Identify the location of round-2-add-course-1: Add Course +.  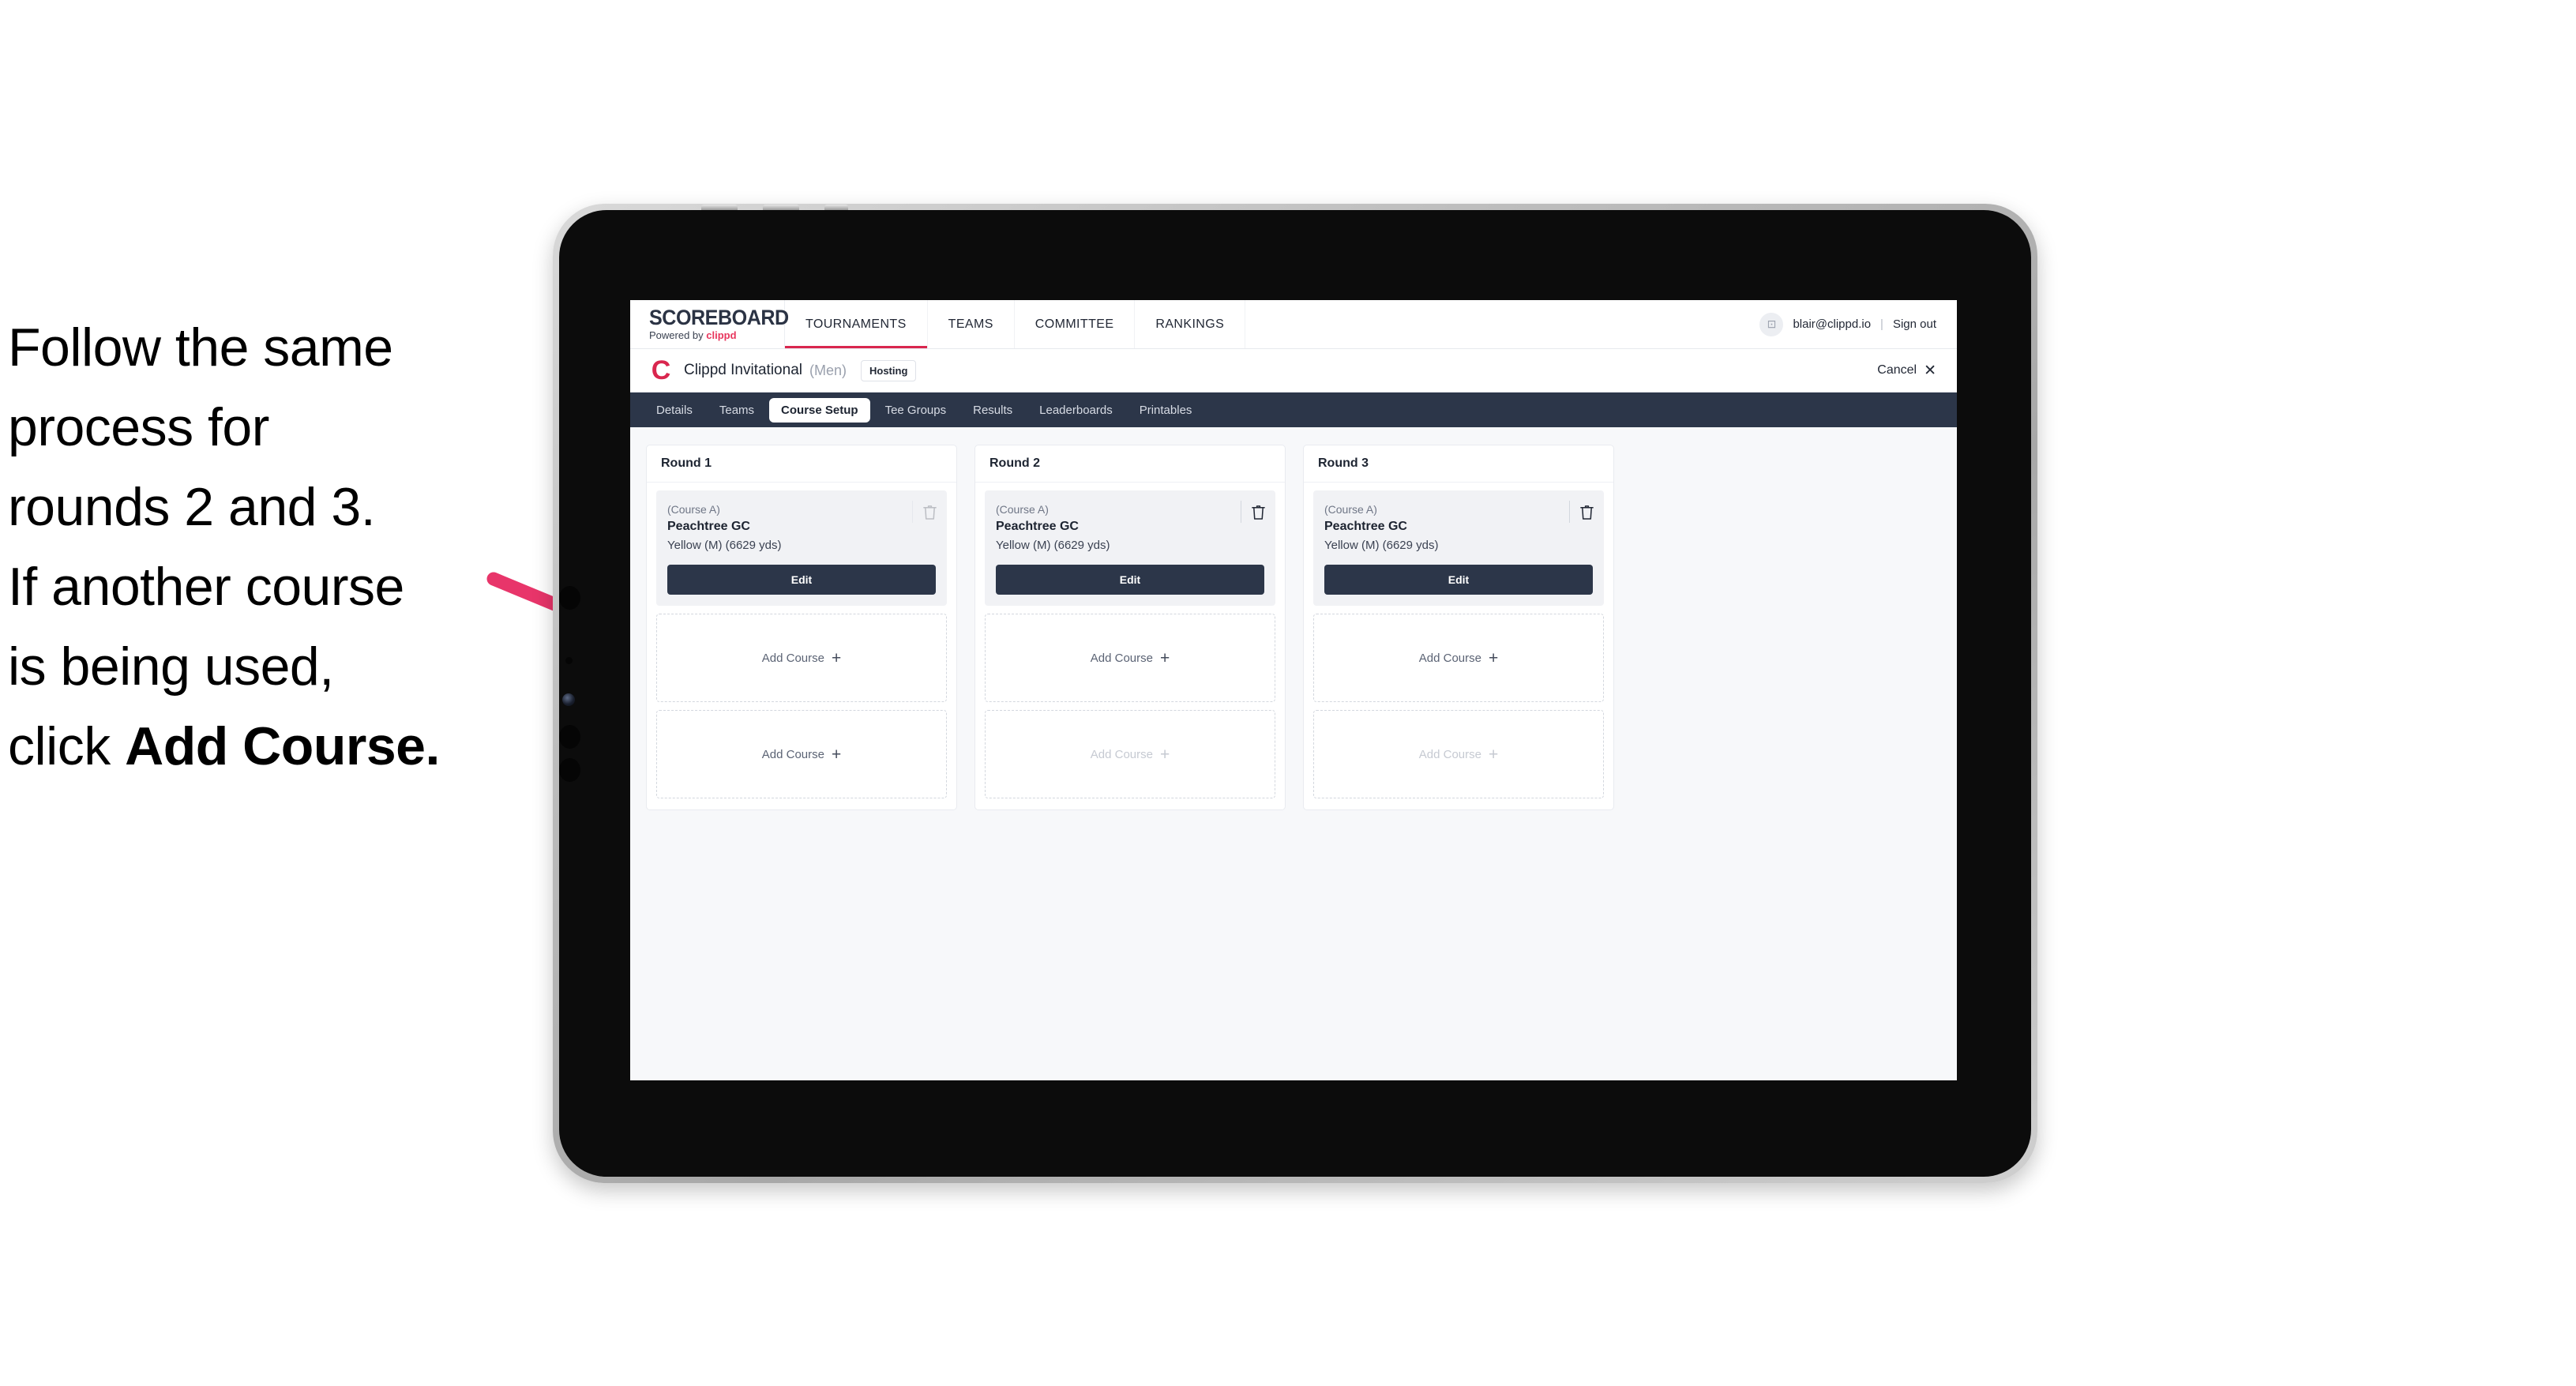
(1130, 658).